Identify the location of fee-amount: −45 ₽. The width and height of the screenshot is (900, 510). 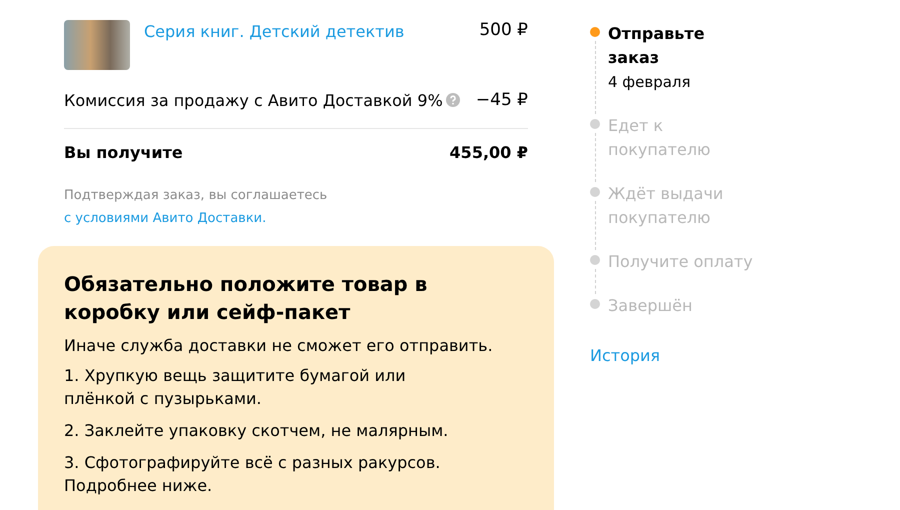
(502, 100).